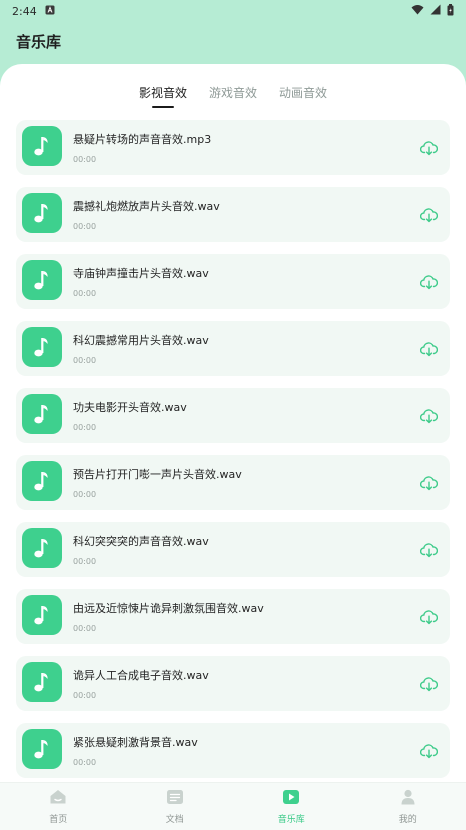 The width and height of the screenshot is (466, 830). What do you see at coordinates (174, 819) in the screenshot?
I see `nav-document-label: 文档` at bounding box center [174, 819].